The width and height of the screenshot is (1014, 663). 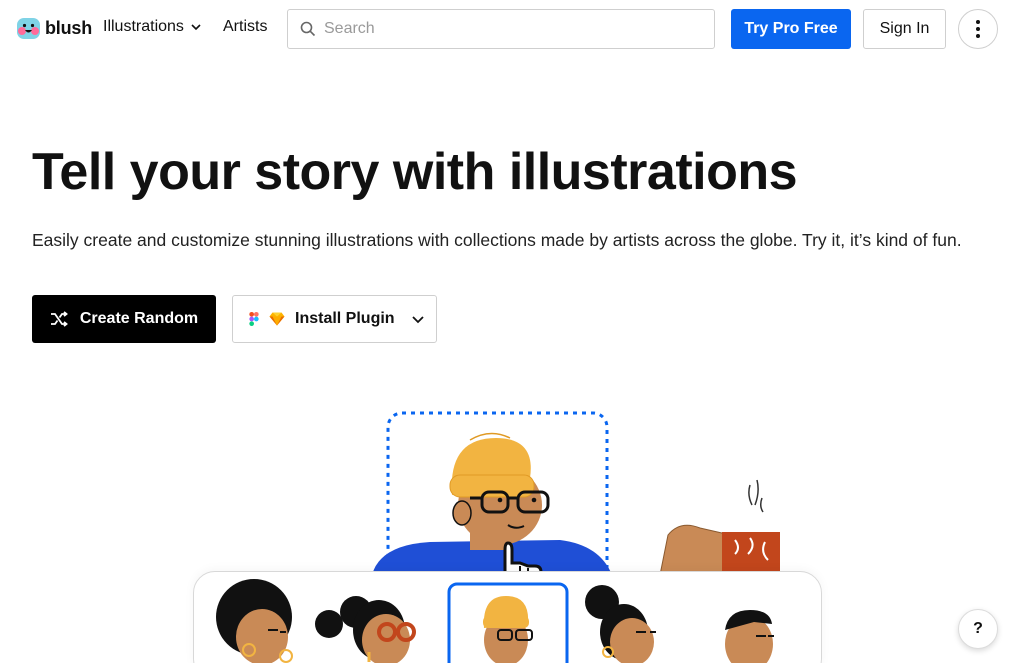 I want to click on head-option-top-bun, so click(x=620, y=624).